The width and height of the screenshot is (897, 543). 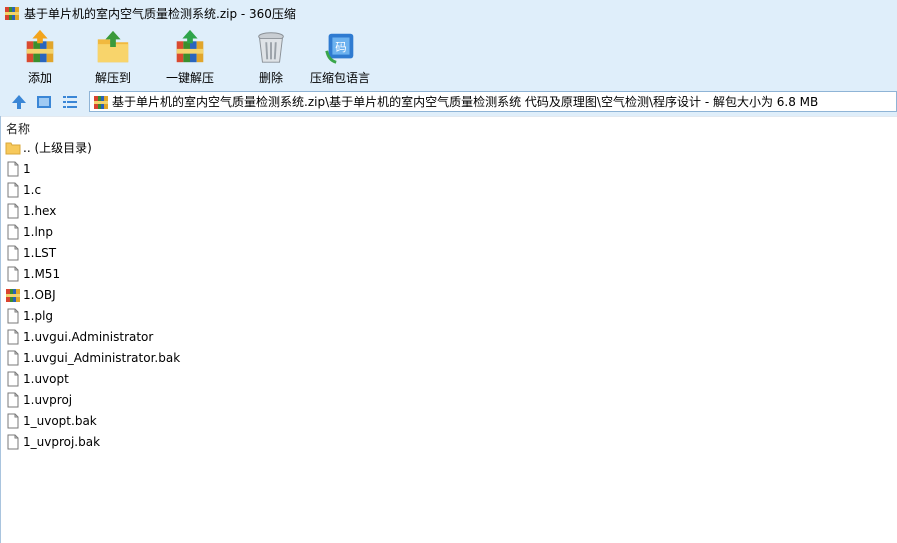 What do you see at coordinates (448, 252) in the screenshot?
I see `file-row: 1.LST` at bounding box center [448, 252].